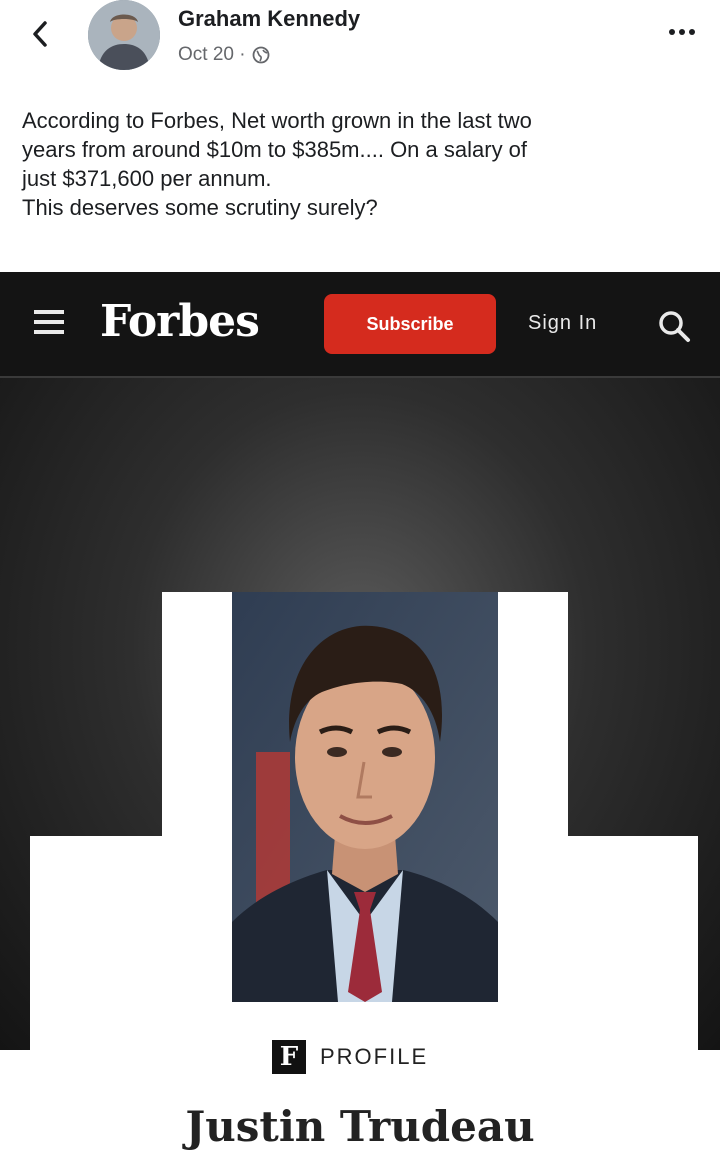 The height and width of the screenshot is (1156, 720). Describe the element at coordinates (260, 55) in the screenshot. I see `globe-icon` at that location.